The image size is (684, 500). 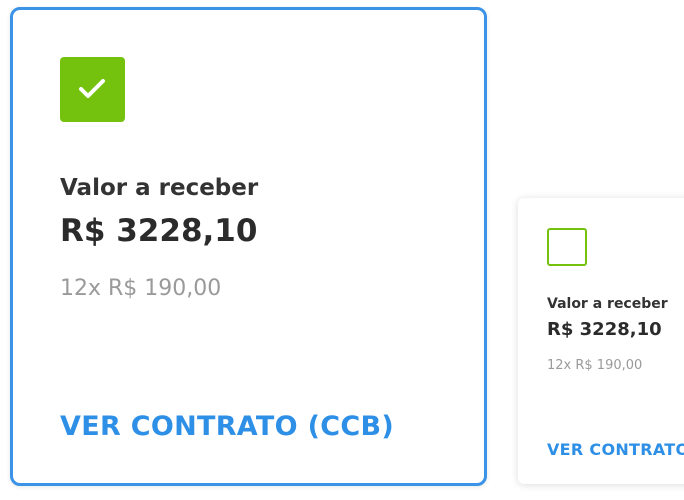 I want to click on view-contract-link: VER CONTRATO (CCB), so click(x=227, y=426).